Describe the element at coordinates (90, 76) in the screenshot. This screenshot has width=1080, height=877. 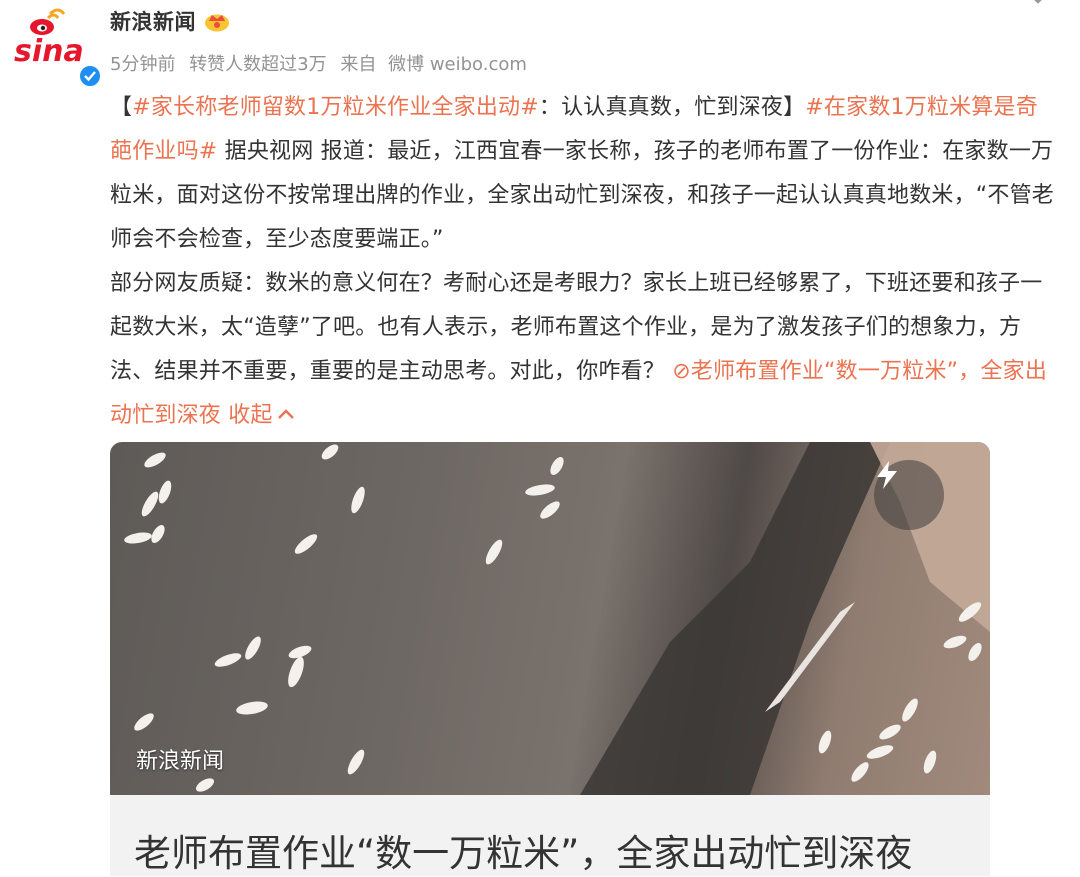
I see `verified-badge-icon` at that location.